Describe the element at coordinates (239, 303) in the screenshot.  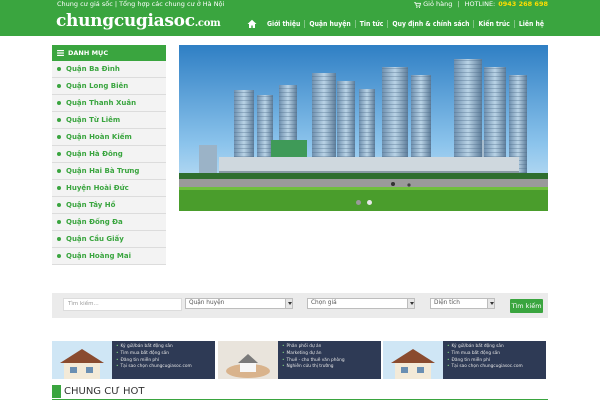
I see `district-select: Quận huyện` at that location.